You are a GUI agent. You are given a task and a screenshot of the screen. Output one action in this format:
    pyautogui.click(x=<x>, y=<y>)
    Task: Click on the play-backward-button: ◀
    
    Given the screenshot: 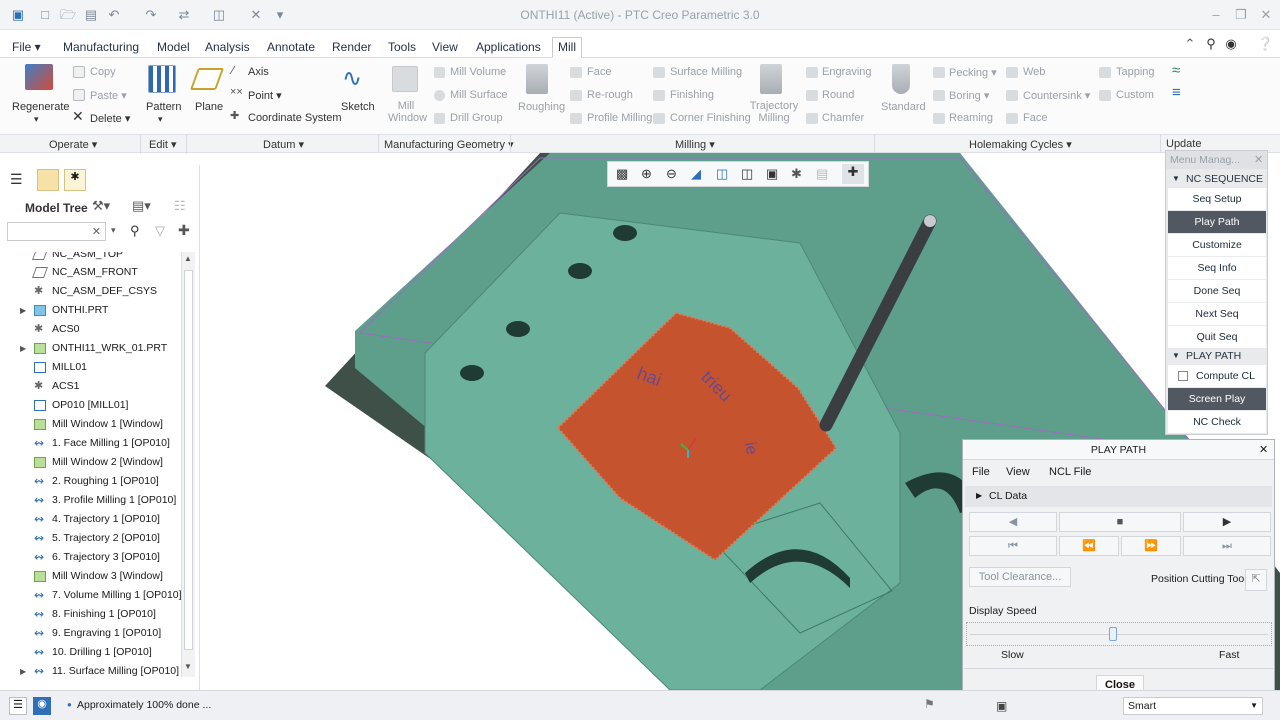 What is the action you would take?
    pyautogui.click(x=1013, y=522)
    